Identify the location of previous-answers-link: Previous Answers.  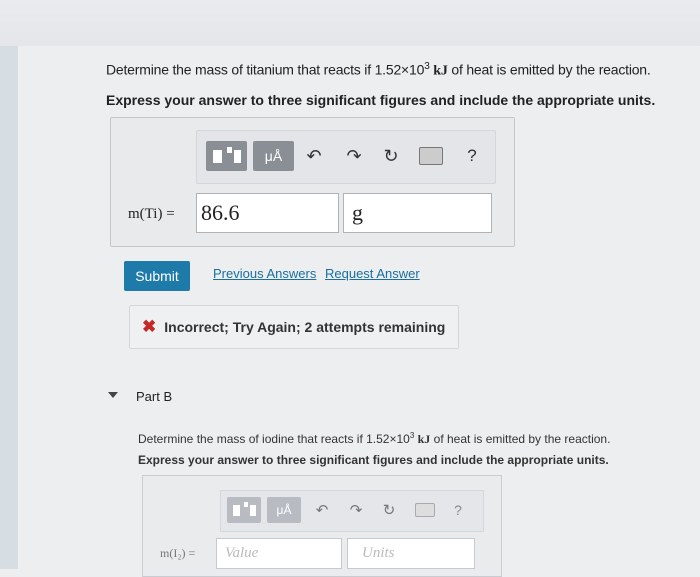
(264, 273).